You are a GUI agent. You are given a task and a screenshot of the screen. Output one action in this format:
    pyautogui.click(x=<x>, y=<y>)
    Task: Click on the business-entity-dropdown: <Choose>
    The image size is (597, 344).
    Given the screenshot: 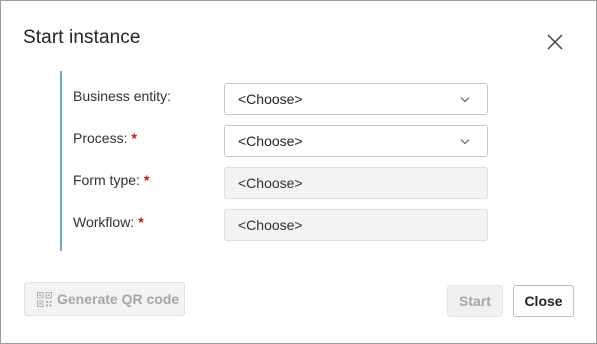 What is the action you would take?
    pyautogui.click(x=356, y=99)
    